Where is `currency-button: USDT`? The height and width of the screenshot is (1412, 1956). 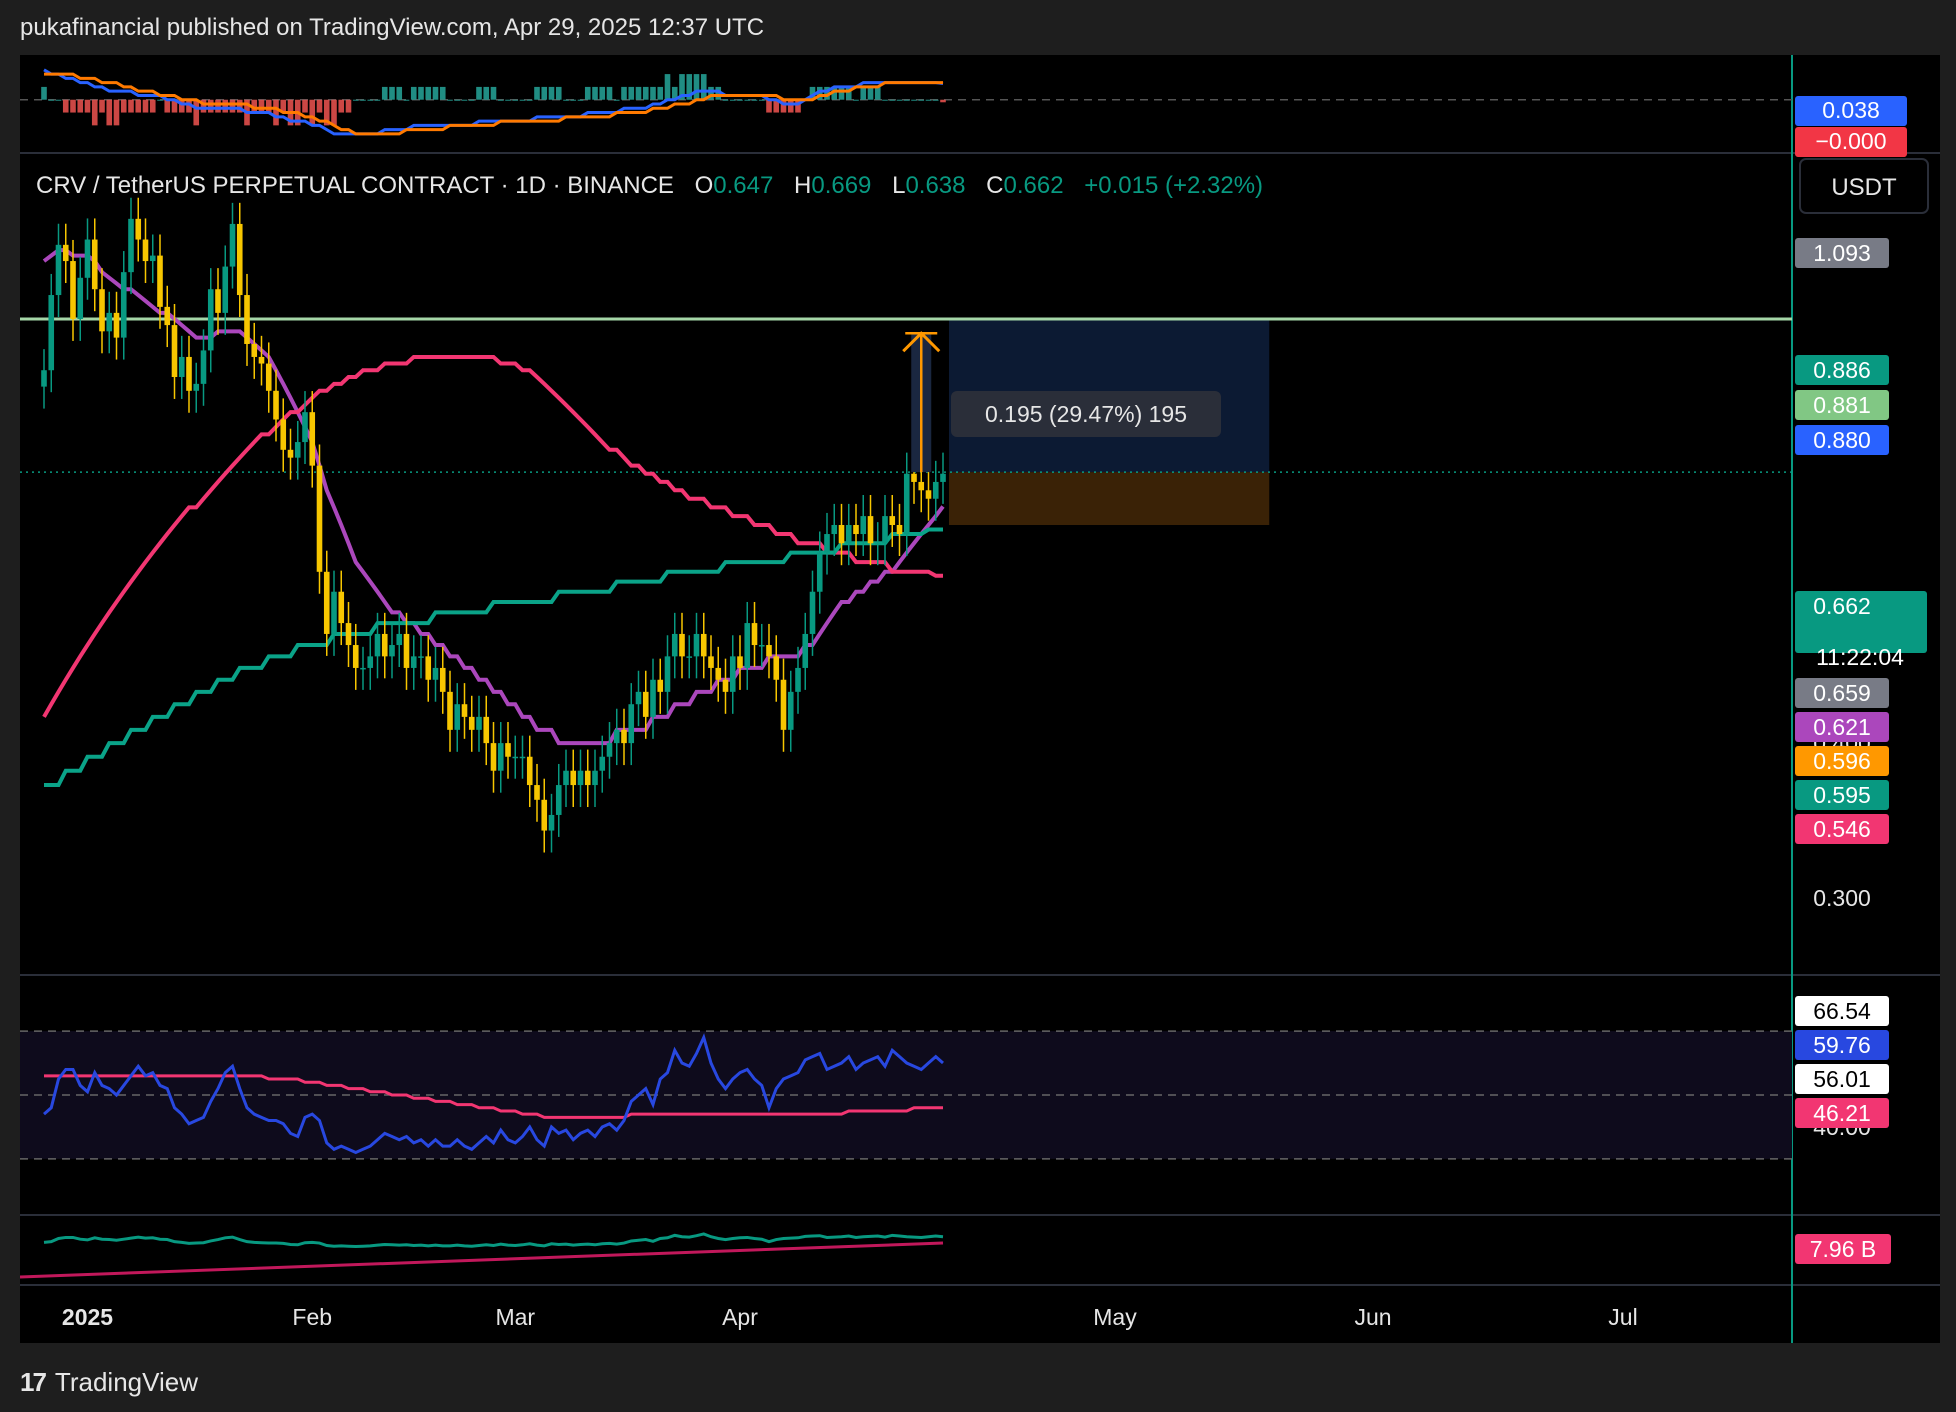 currency-button: USDT is located at coordinates (1864, 186).